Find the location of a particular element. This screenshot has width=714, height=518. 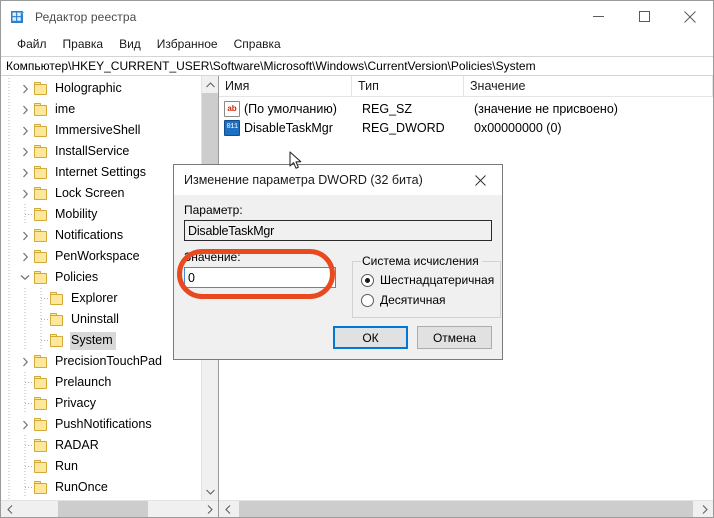

maximize-icon is located at coordinates (644, 16).